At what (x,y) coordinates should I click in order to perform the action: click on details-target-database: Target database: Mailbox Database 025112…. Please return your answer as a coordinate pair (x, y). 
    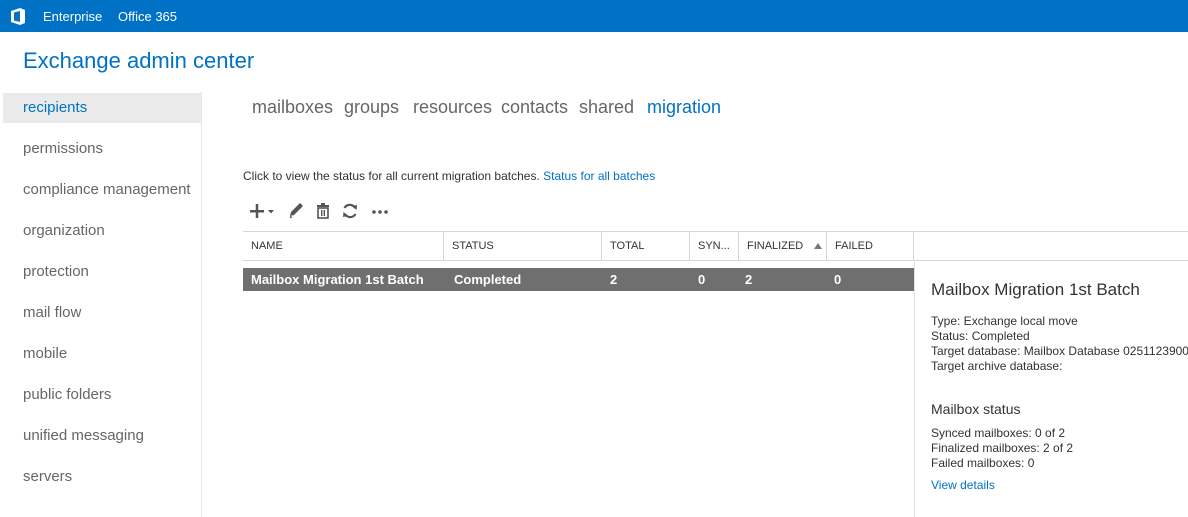
    Looking at the image, I should click on (1059, 351).